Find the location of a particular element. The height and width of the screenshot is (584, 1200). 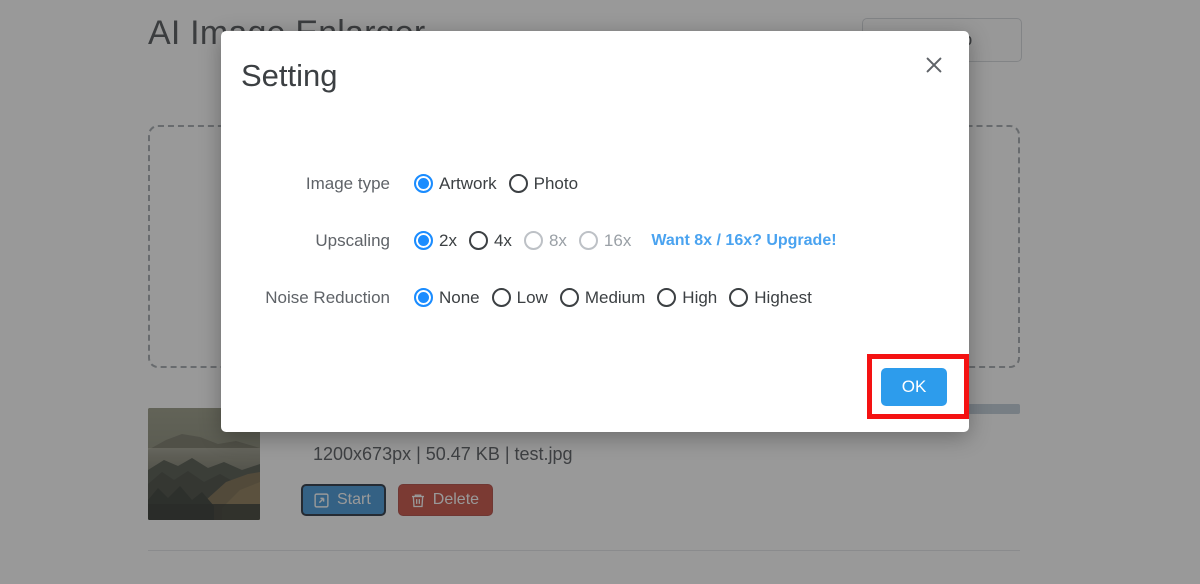

radio-option-upscaling-4x: 4x is located at coordinates (490, 240).